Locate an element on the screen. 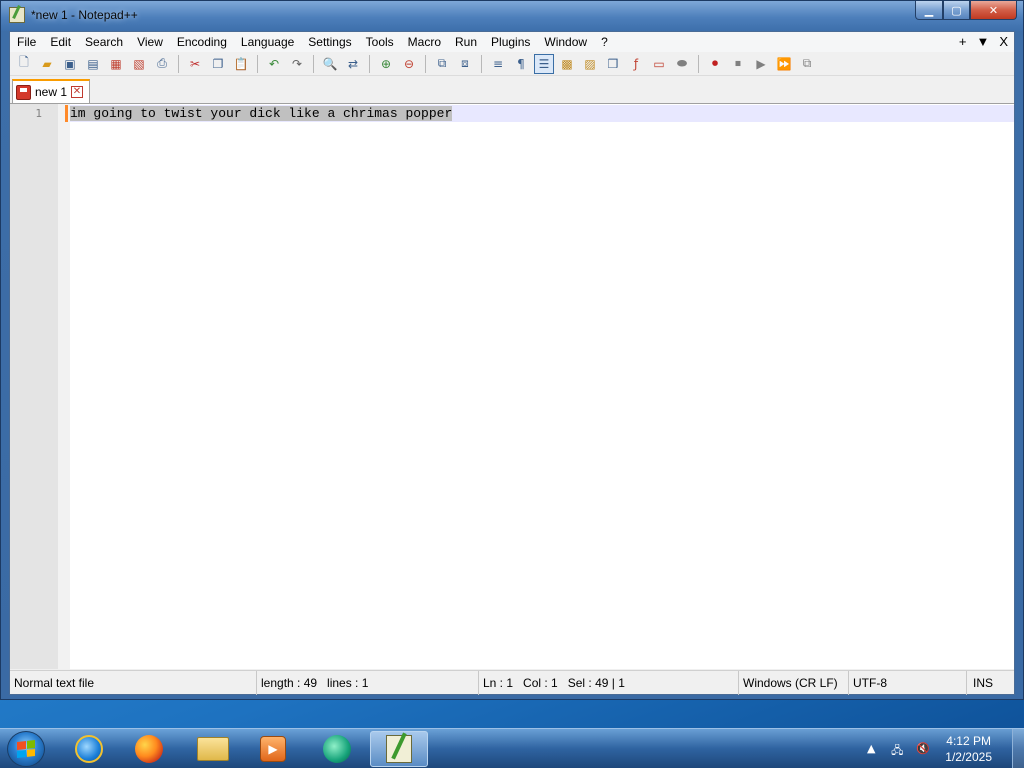  menu-right-controls: + ▼ X is located at coordinates (983, 42).